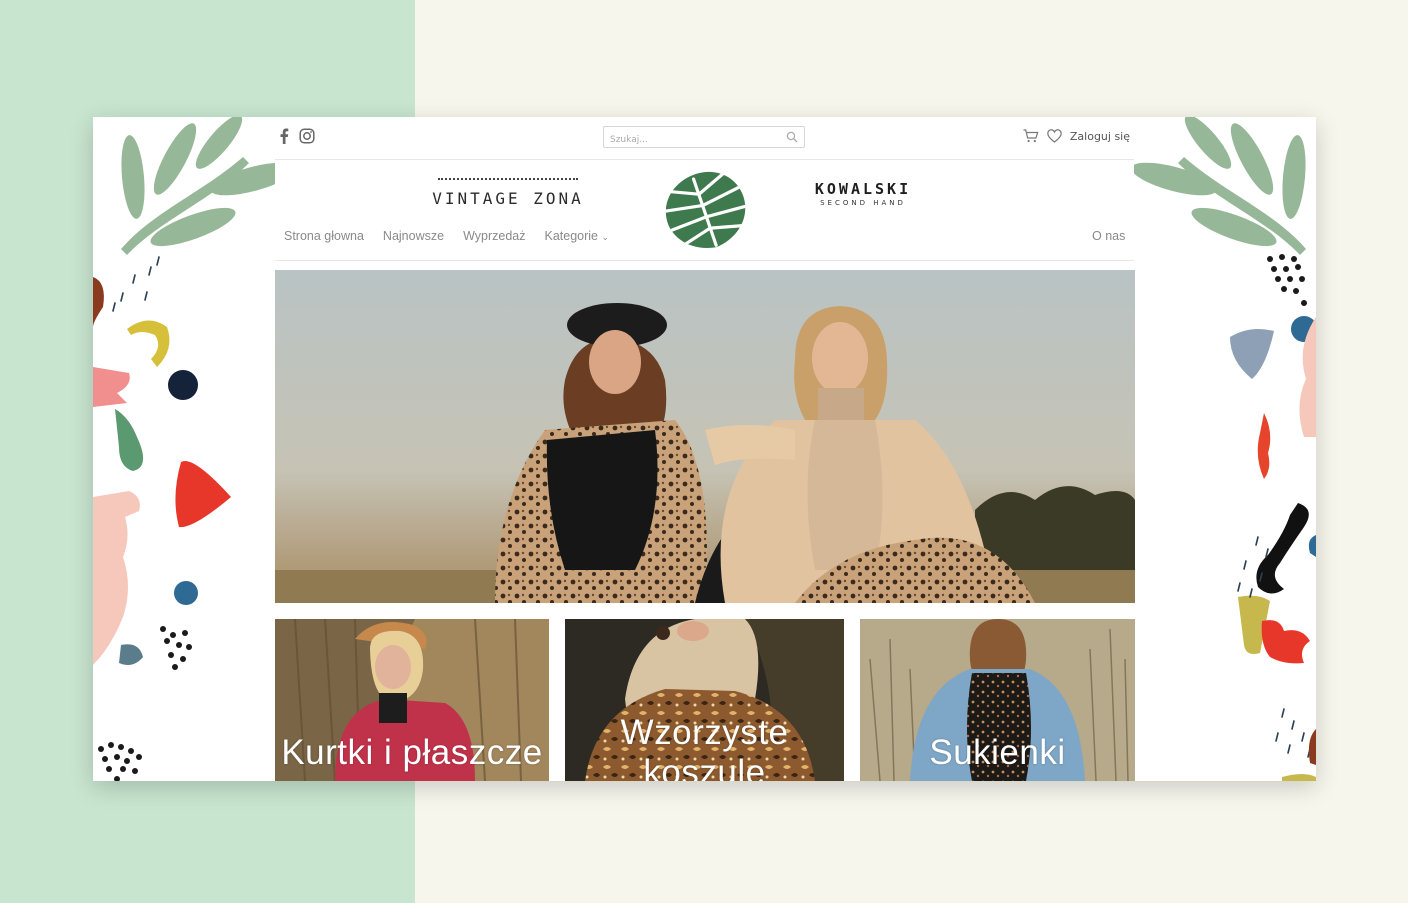 Image resolution: width=1408 pixels, height=903 pixels. What do you see at coordinates (792, 137) in the screenshot?
I see `search-icon` at bounding box center [792, 137].